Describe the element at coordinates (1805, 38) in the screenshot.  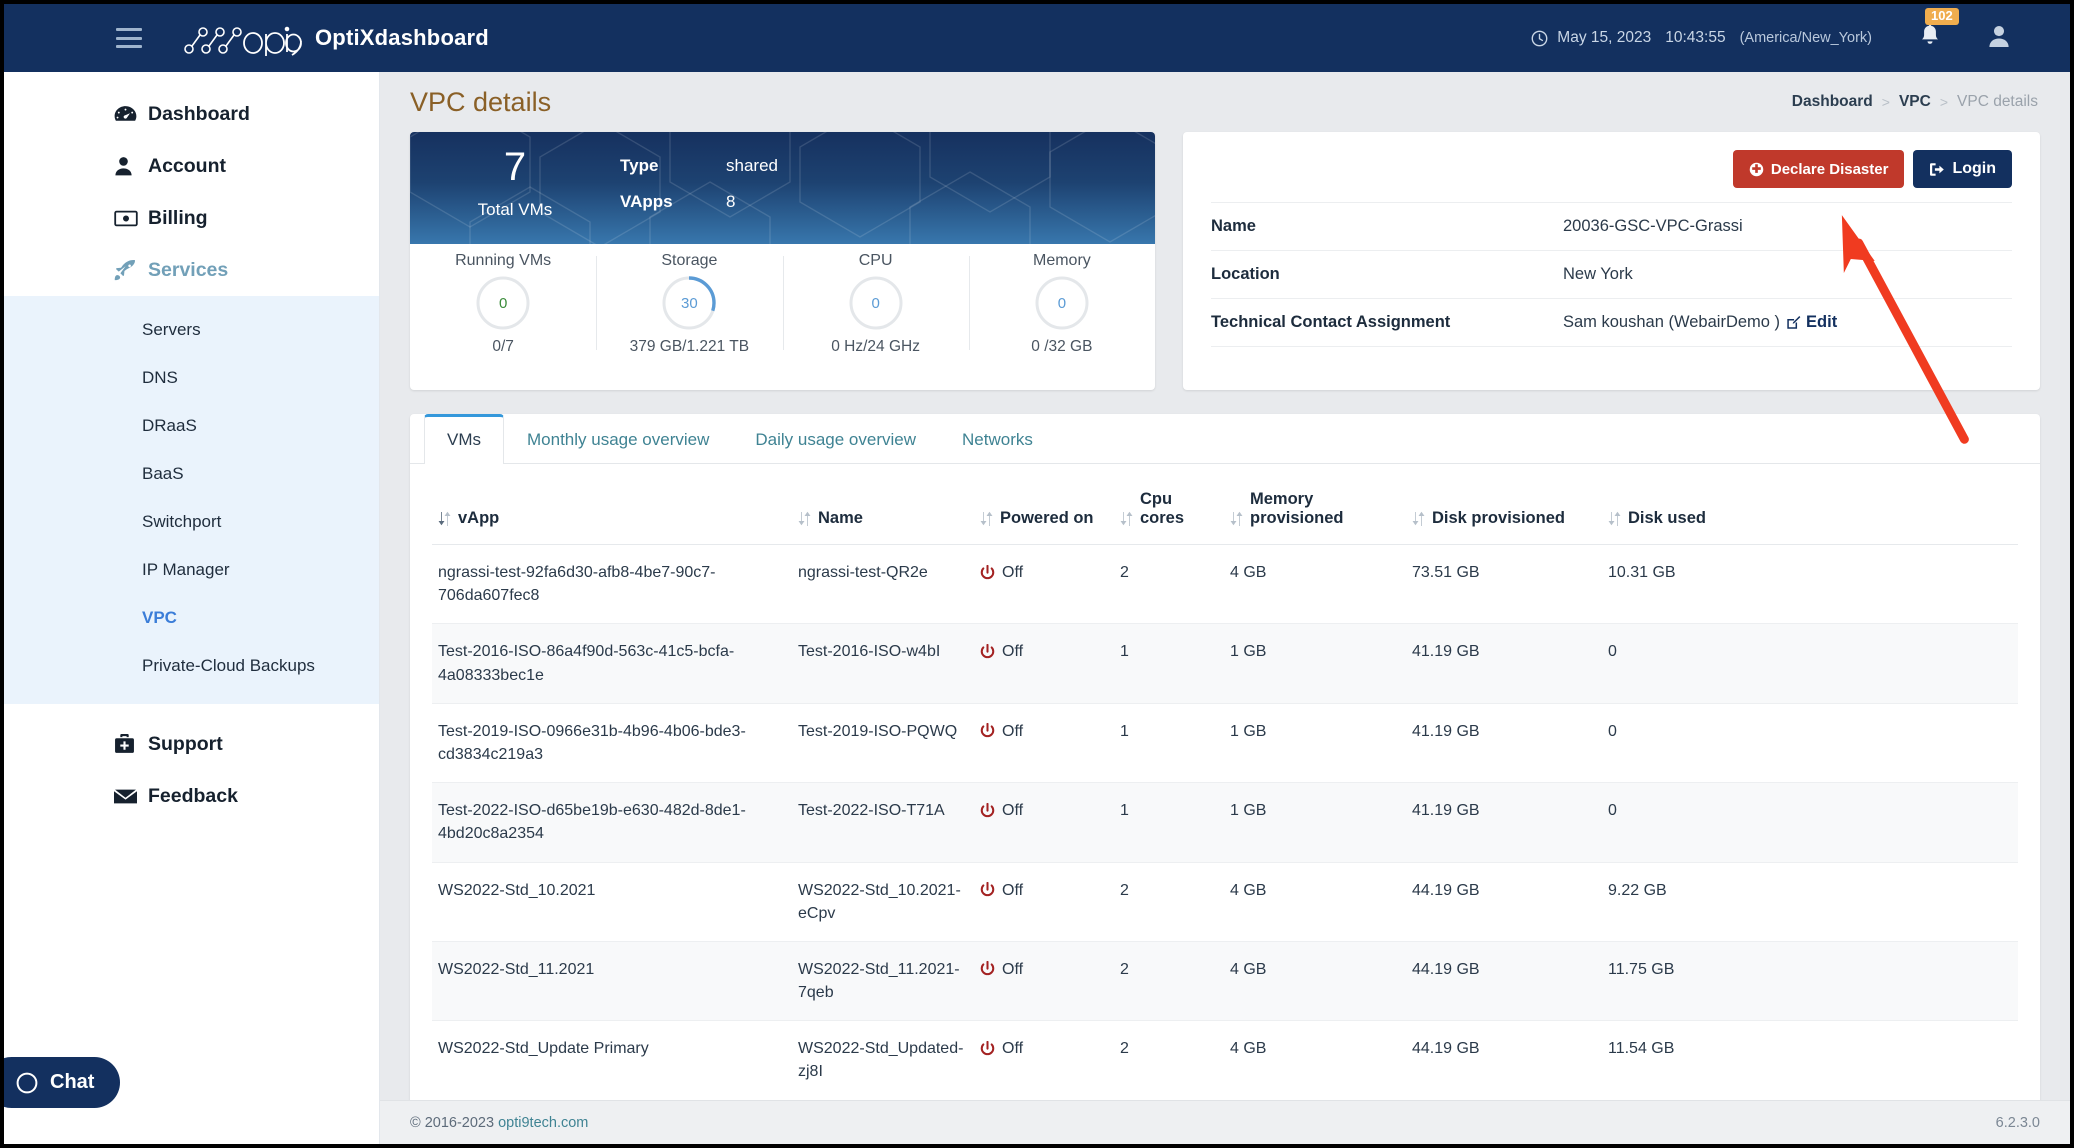
I see `timezone-label: (America/New_York)` at that location.